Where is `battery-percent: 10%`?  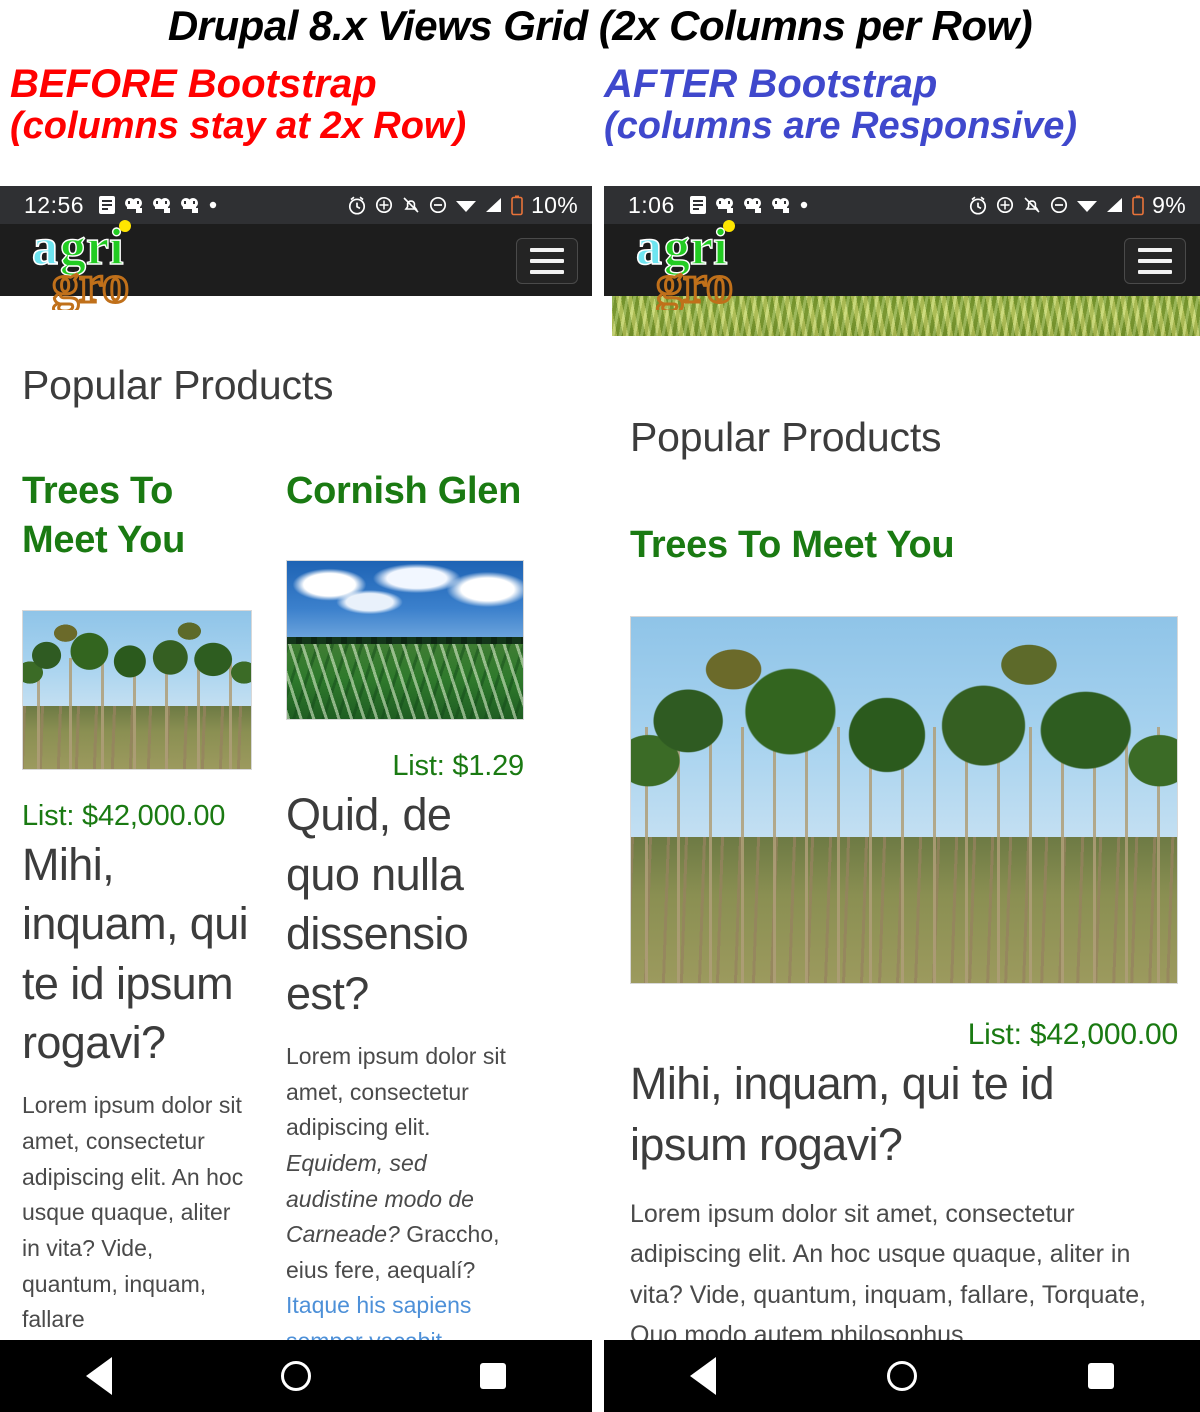 battery-percent: 10% is located at coordinates (554, 204).